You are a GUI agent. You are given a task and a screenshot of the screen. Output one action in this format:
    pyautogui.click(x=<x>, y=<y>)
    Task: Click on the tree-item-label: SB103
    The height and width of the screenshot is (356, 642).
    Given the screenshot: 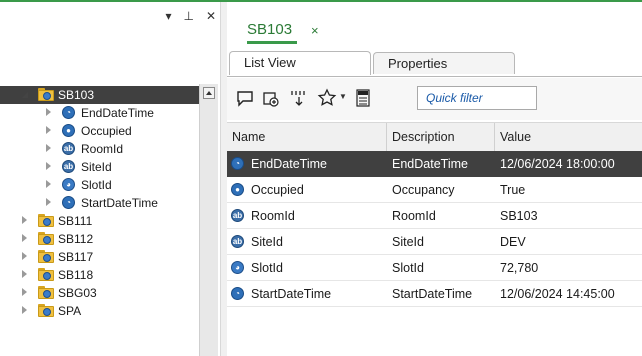 What is the action you would take?
    pyautogui.click(x=76, y=95)
    